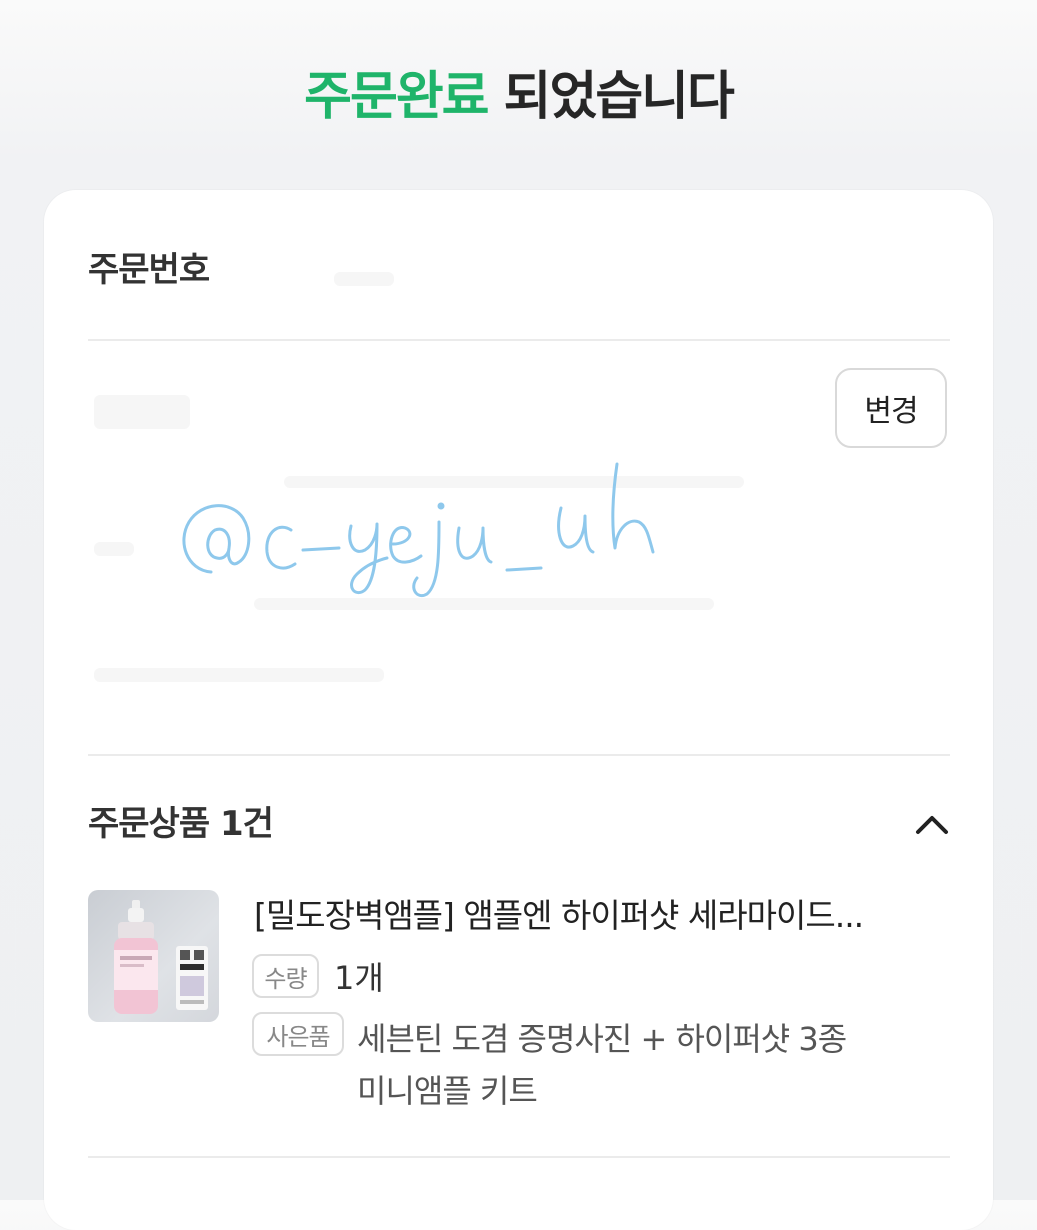 The width and height of the screenshot is (1037, 1230). Describe the element at coordinates (181, 824) in the screenshot. I see `order-products-title: 주문상품 1건` at that location.